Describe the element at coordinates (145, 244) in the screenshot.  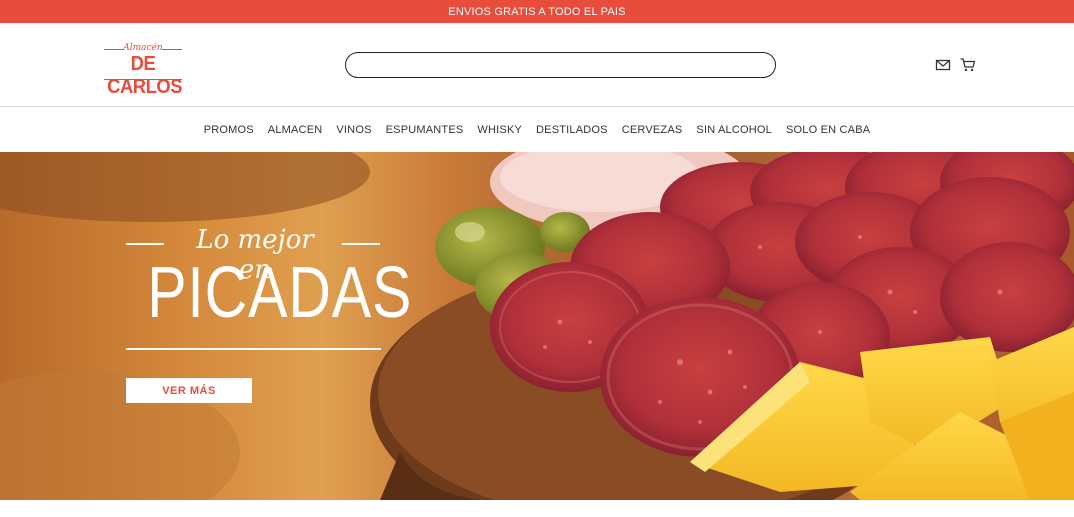
I see `hero-line-left` at that location.